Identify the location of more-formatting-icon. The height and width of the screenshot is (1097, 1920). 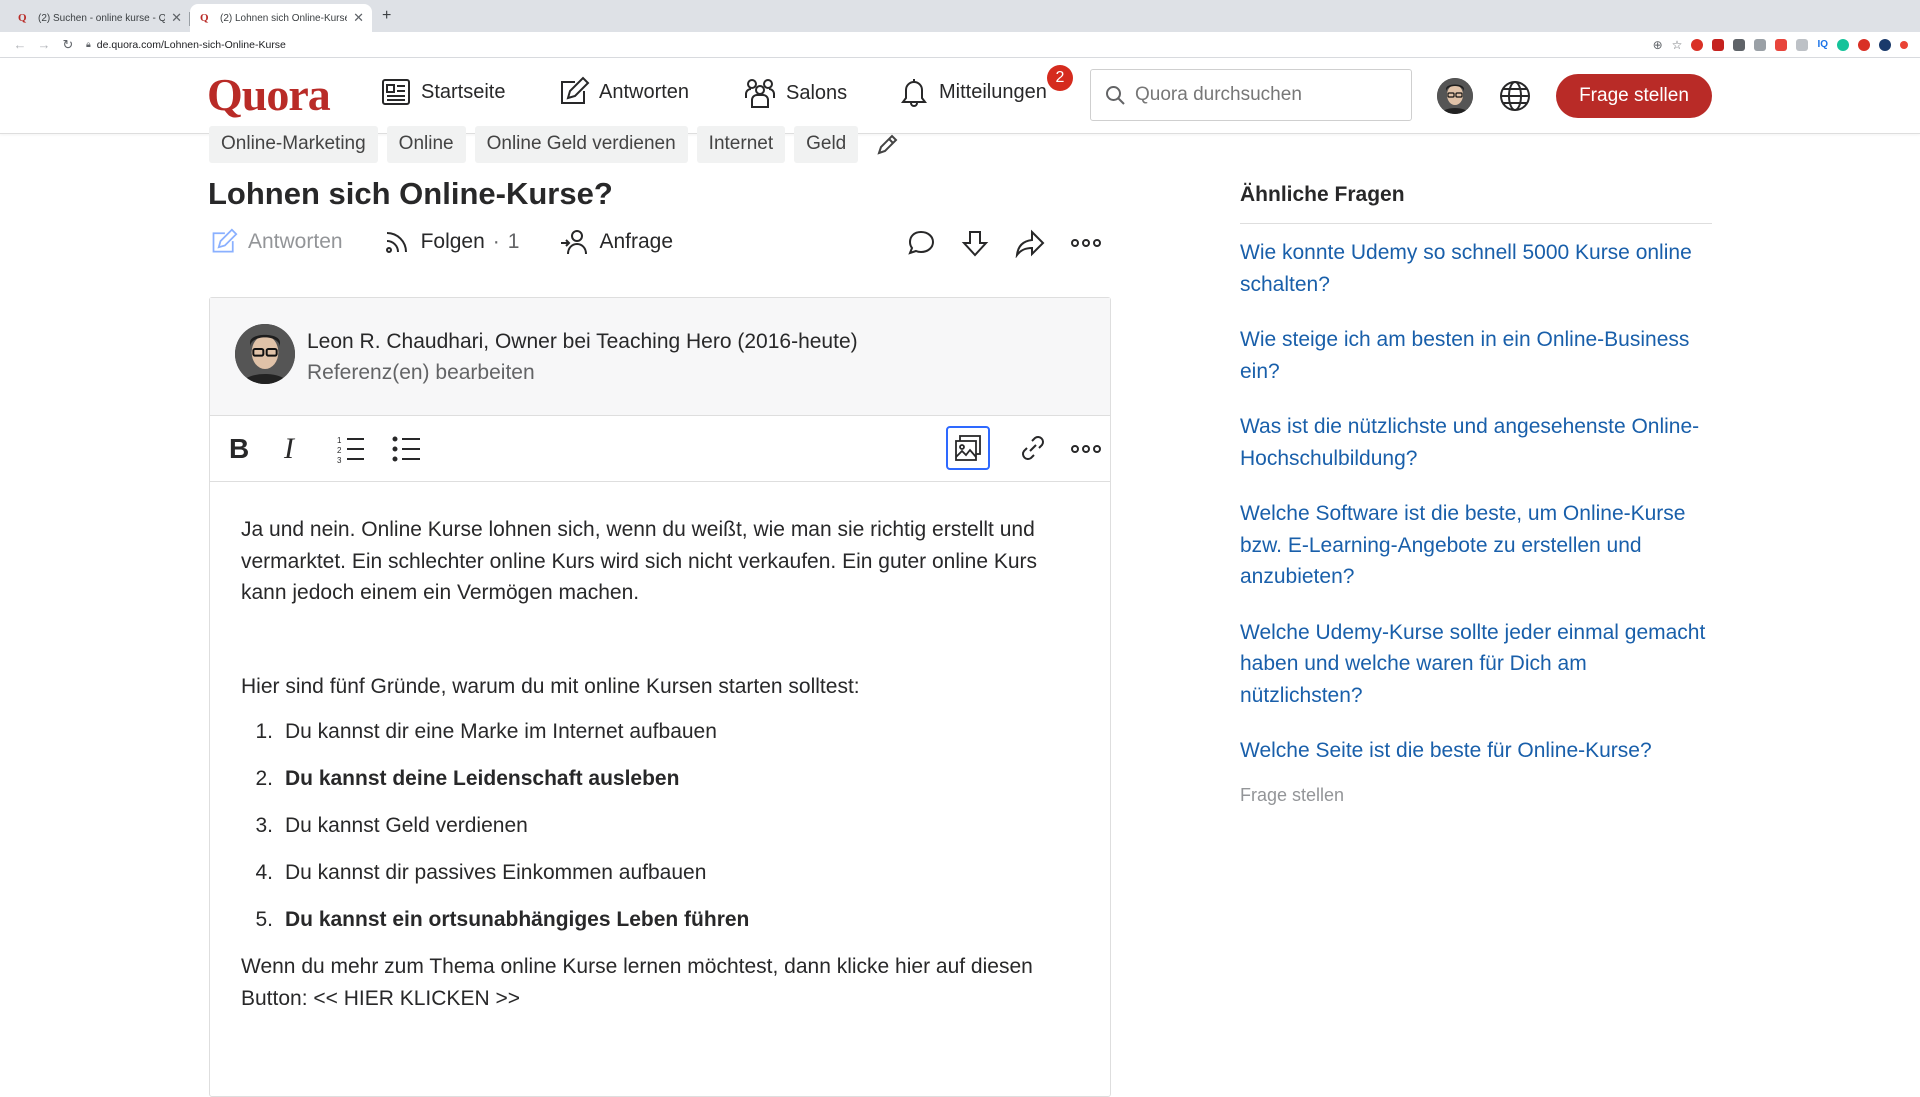
(1086, 449).